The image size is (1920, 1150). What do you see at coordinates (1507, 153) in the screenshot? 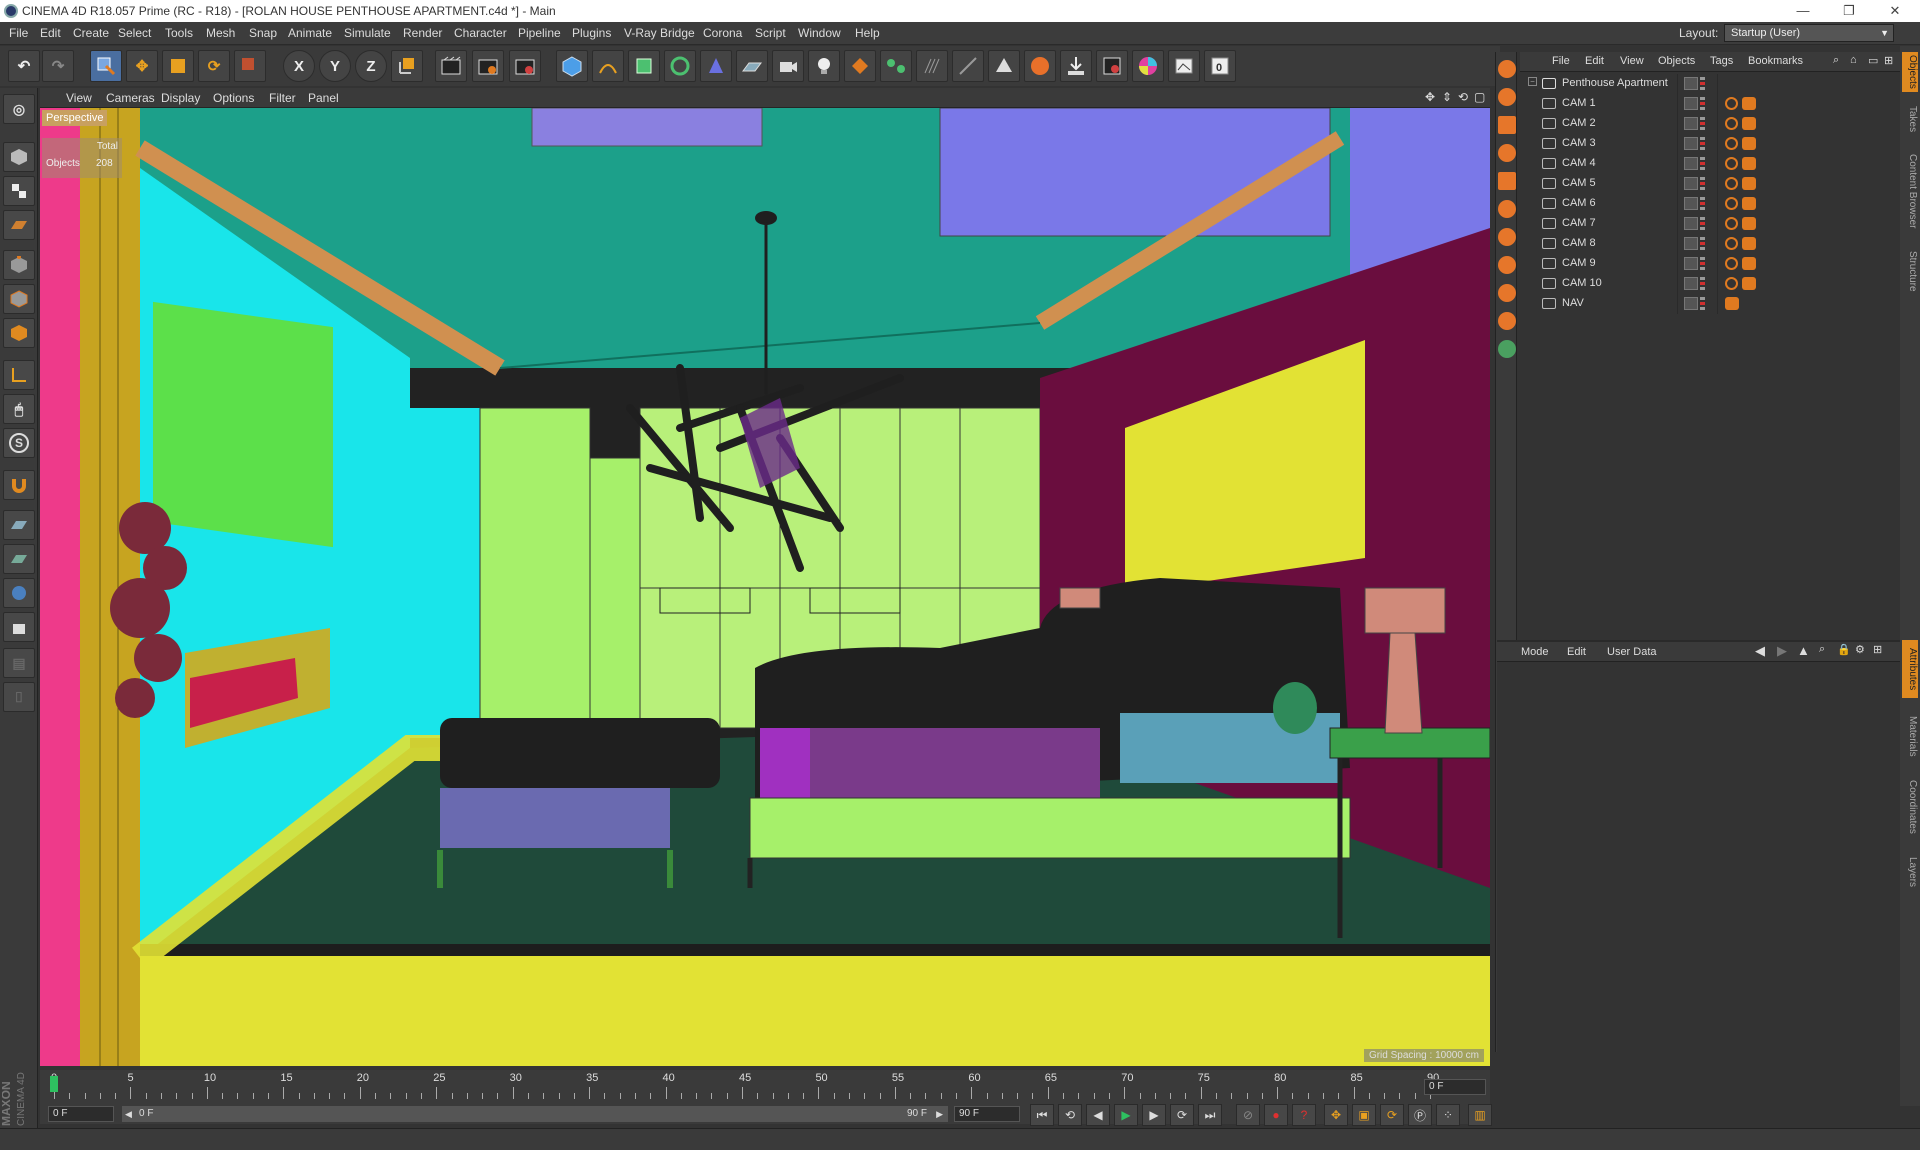
I see `light-manager-icon` at bounding box center [1507, 153].